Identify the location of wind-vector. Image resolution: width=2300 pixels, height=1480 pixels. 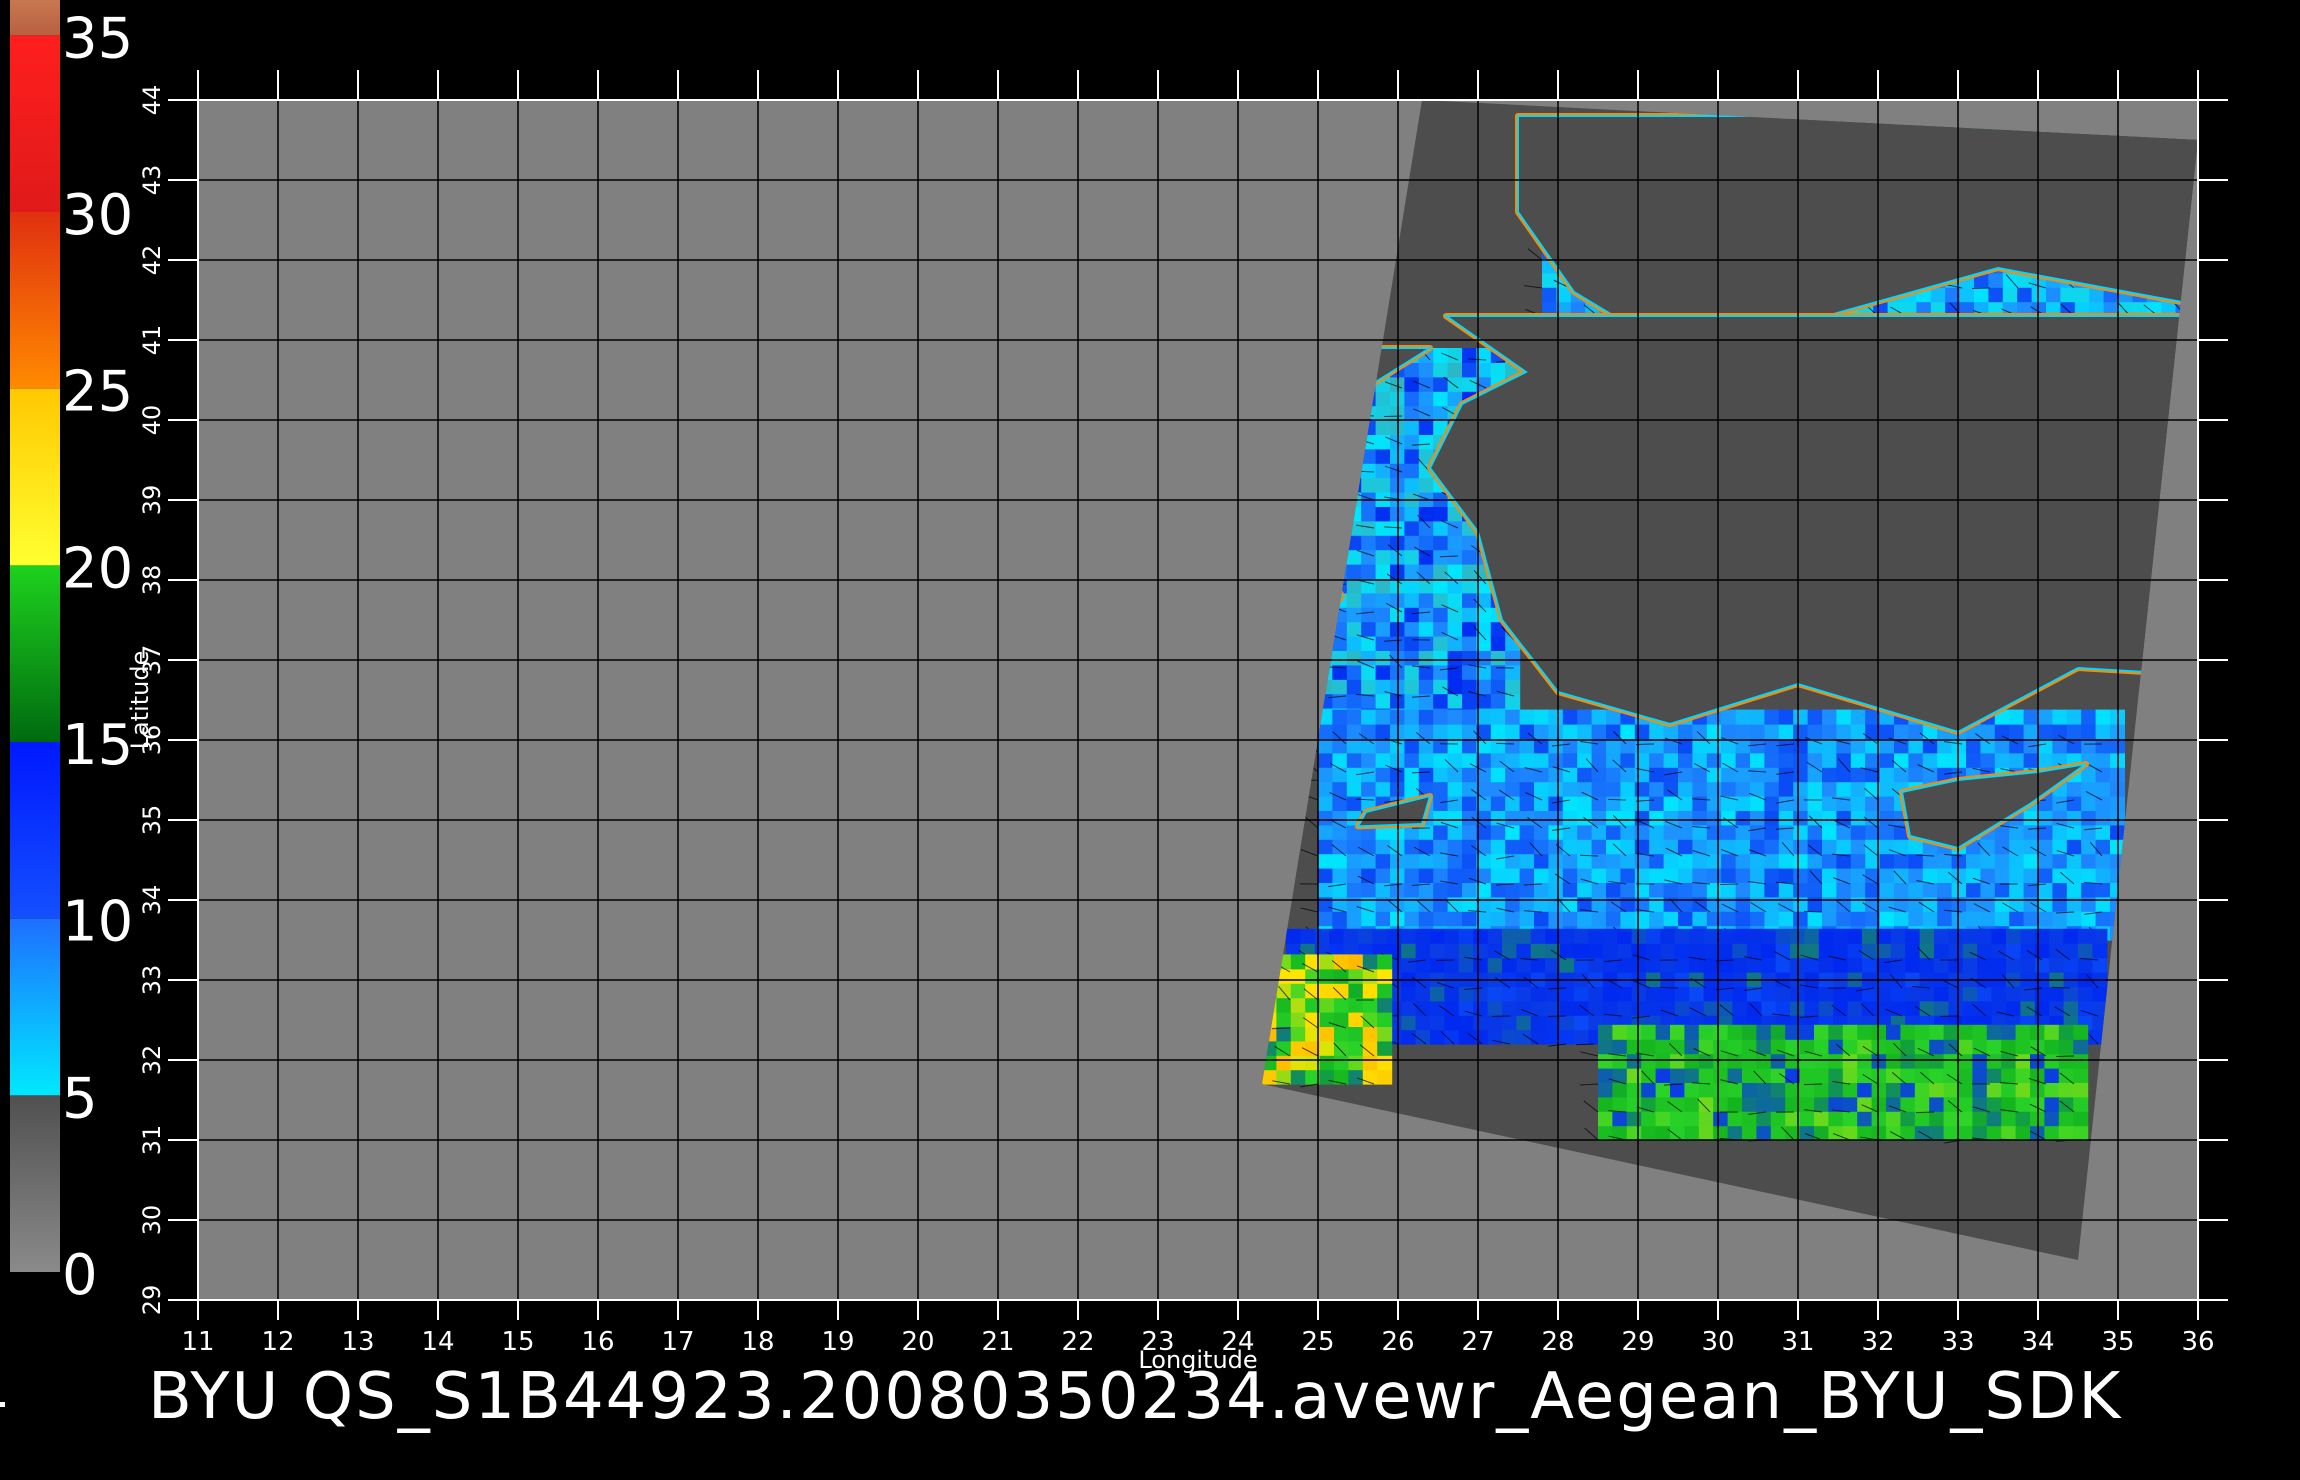
(1617, 799).